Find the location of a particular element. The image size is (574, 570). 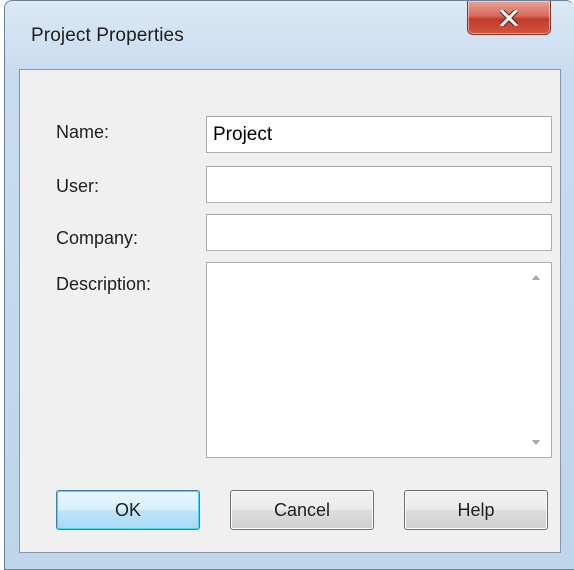

scroll-down-icon is located at coordinates (536, 442).